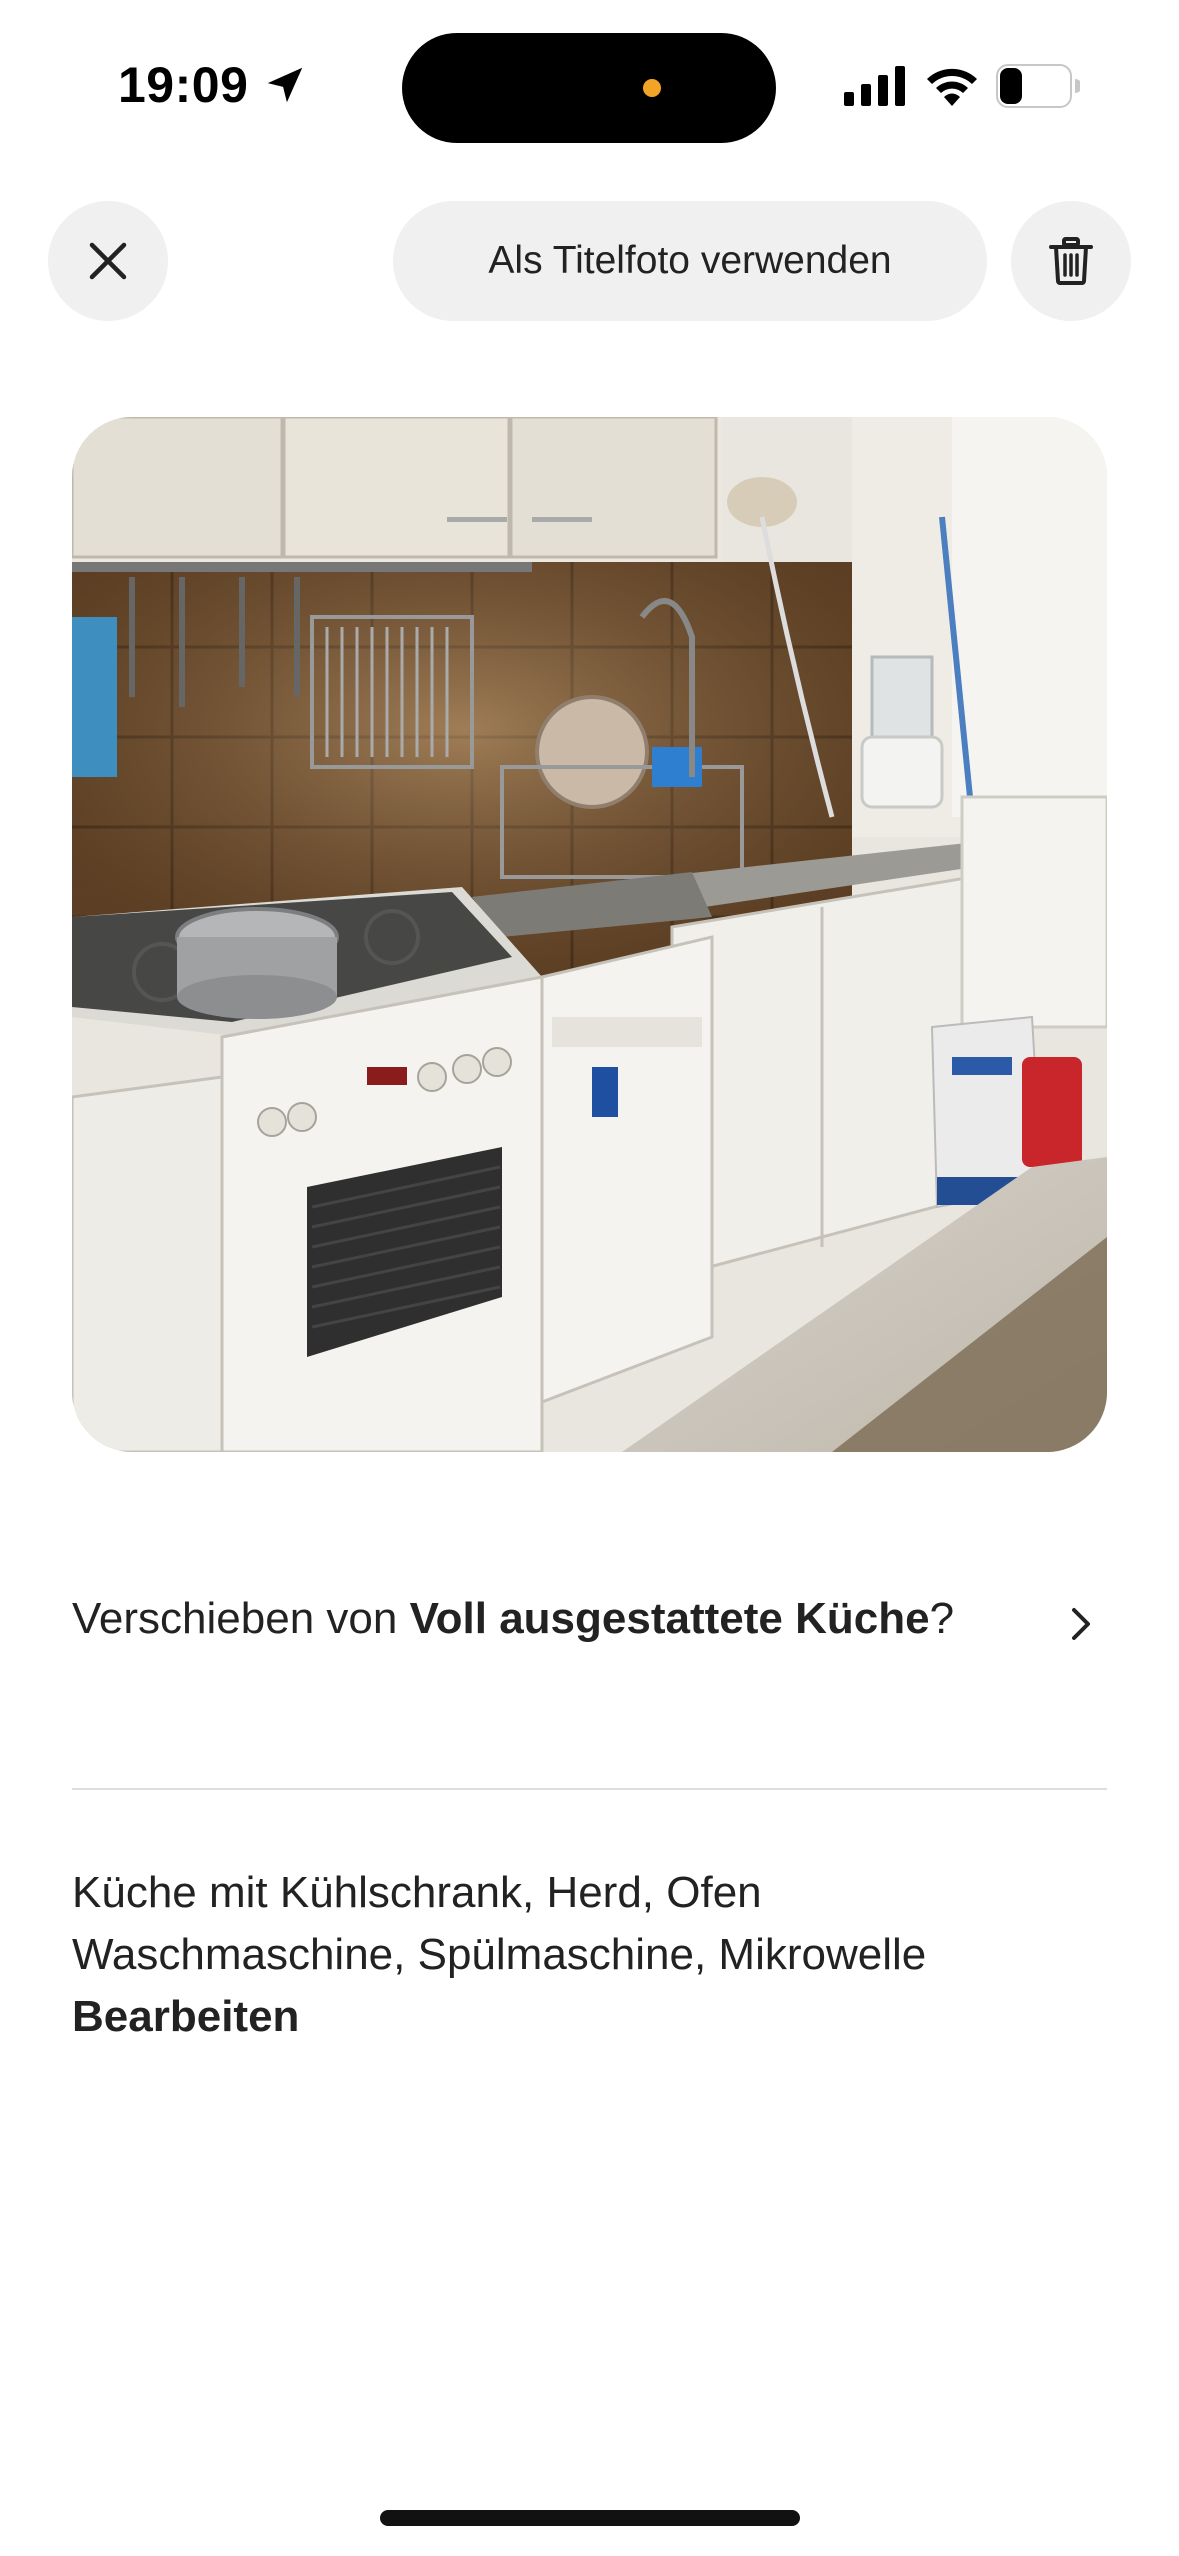  What do you see at coordinates (185, 2017) in the screenshot?
I see `edit-caption-link: Bearbeiten` at bounding box center [185, 2017].